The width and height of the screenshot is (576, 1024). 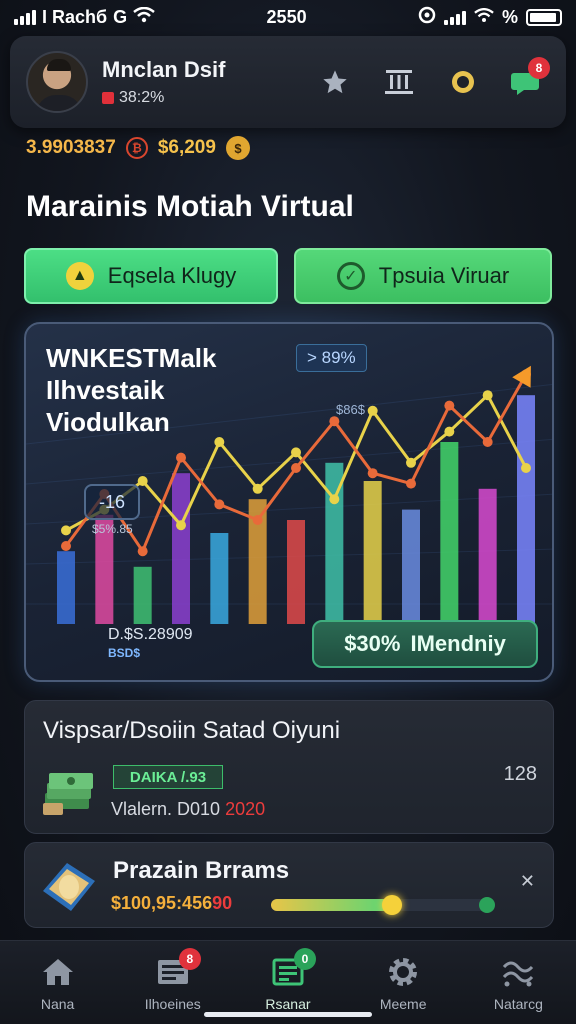 I want to click on coin-icon, so click(x=463, y=82).